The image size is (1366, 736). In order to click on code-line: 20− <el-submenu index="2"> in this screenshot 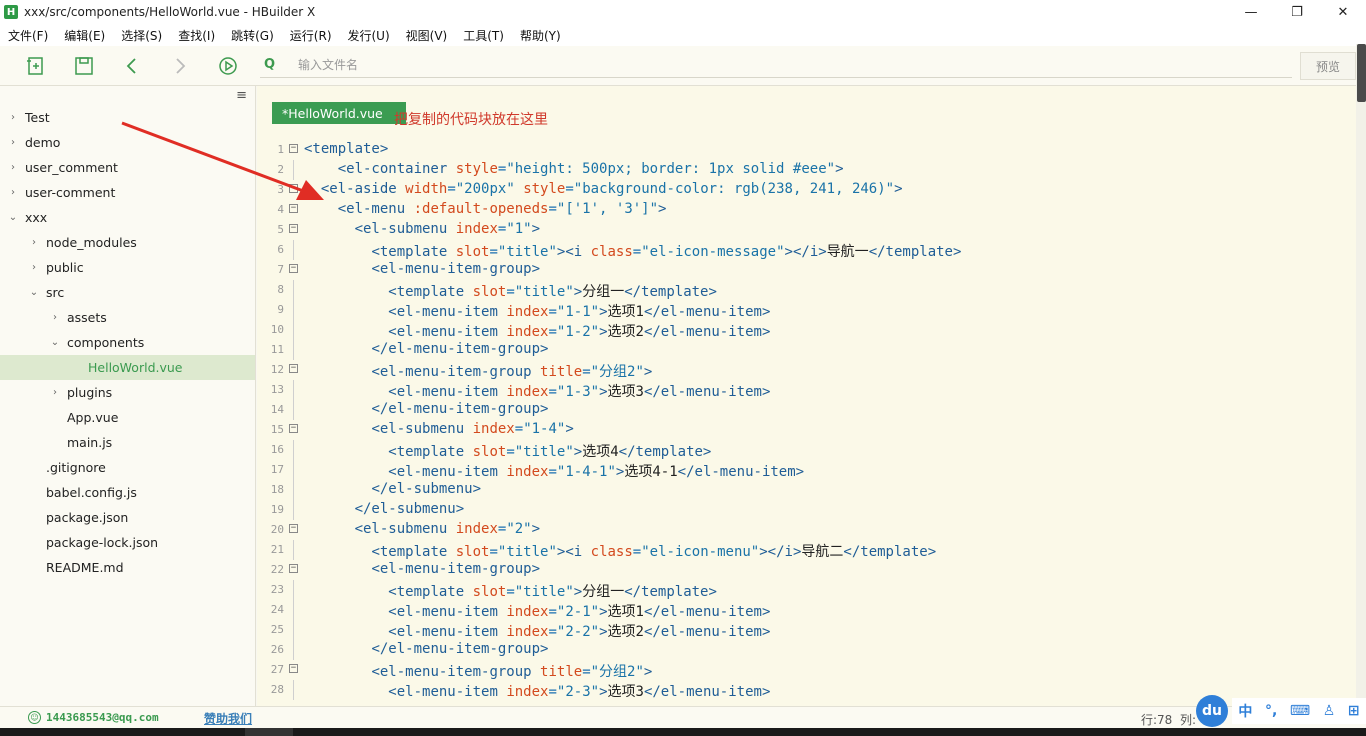, I will do `click(802, 530)`.